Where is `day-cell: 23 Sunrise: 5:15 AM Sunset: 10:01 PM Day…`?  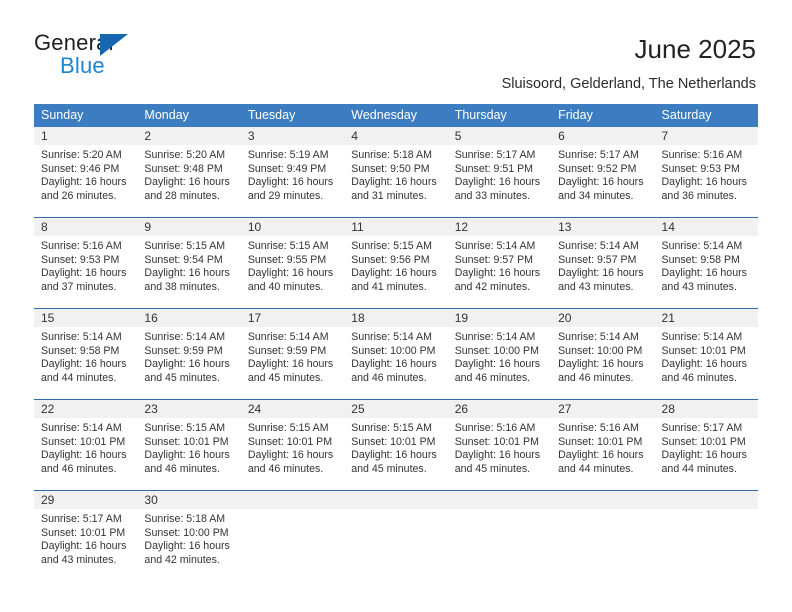 day-cell: 23 Sunrise: 5:15 AM Sunset: 10:01 PM Day… is located at coordinates (189, 445).